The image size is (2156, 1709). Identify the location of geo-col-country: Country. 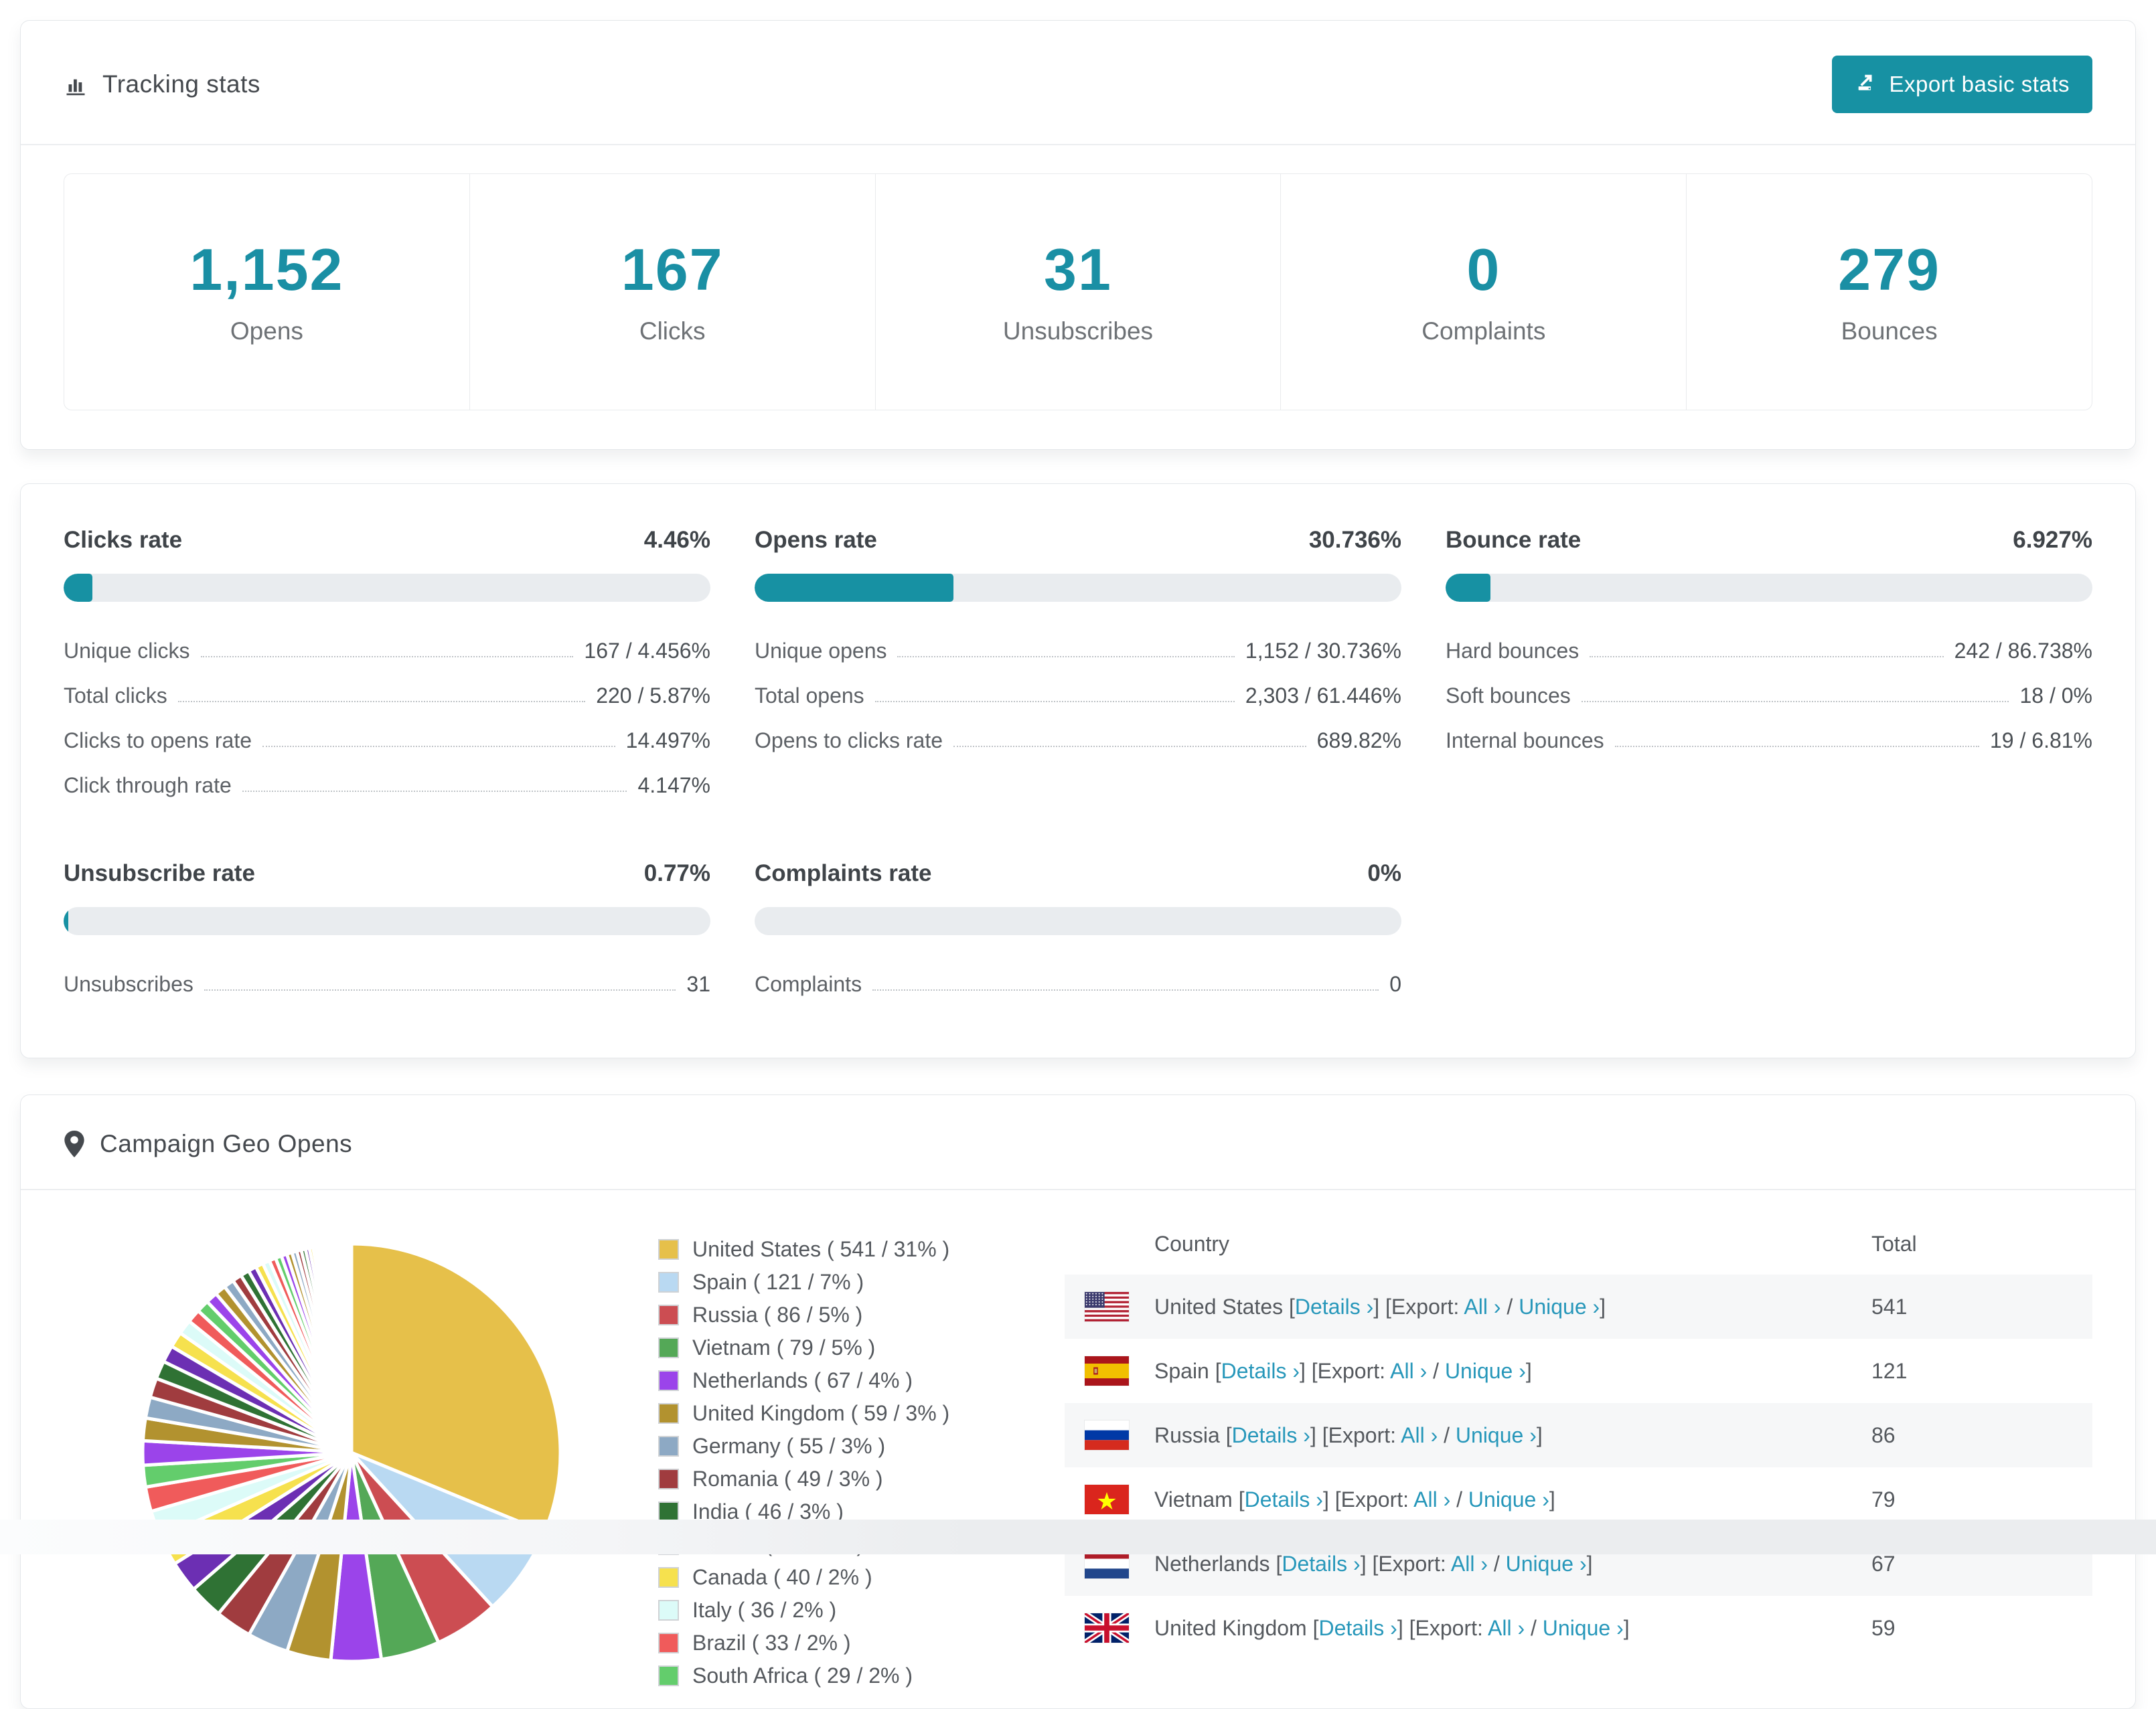
(1192, 1243).